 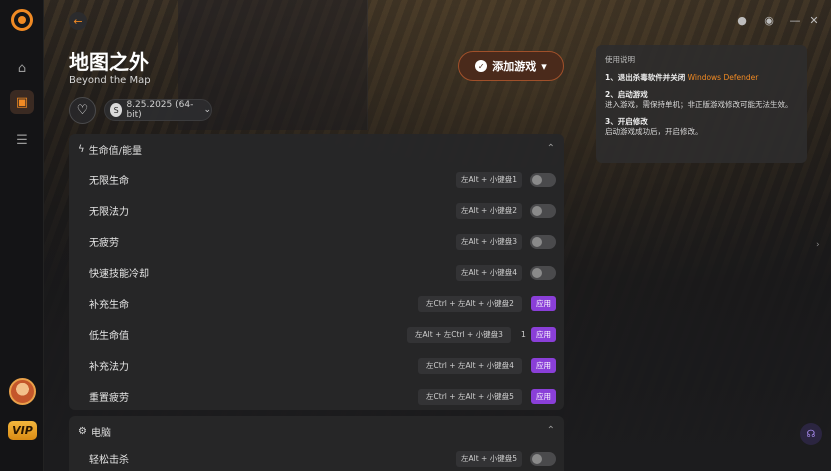 What do you see at coordinates (22, 391) in the screenshot?
I see `avatar` at bounding box center [22, 391].